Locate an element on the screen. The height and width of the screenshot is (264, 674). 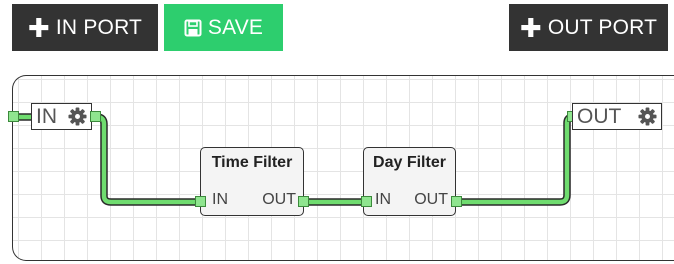
in-port-outer-connector is located at coordinates (13, 116).